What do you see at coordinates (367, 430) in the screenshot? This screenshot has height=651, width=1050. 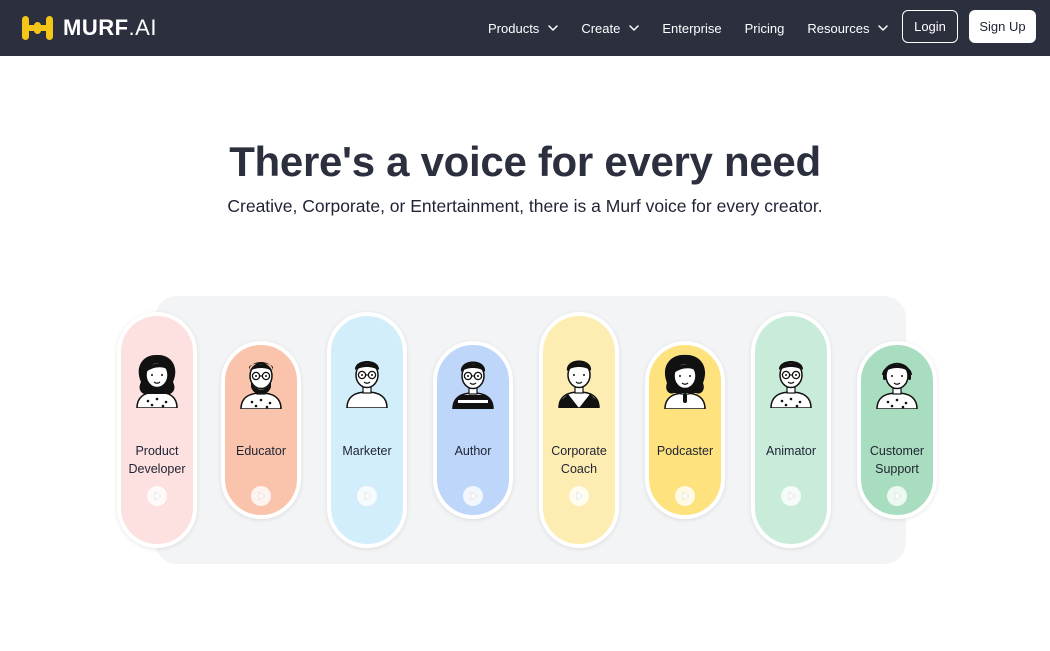 I see `voice-card-marketer: Marketer` at bounding box center [367, 430].